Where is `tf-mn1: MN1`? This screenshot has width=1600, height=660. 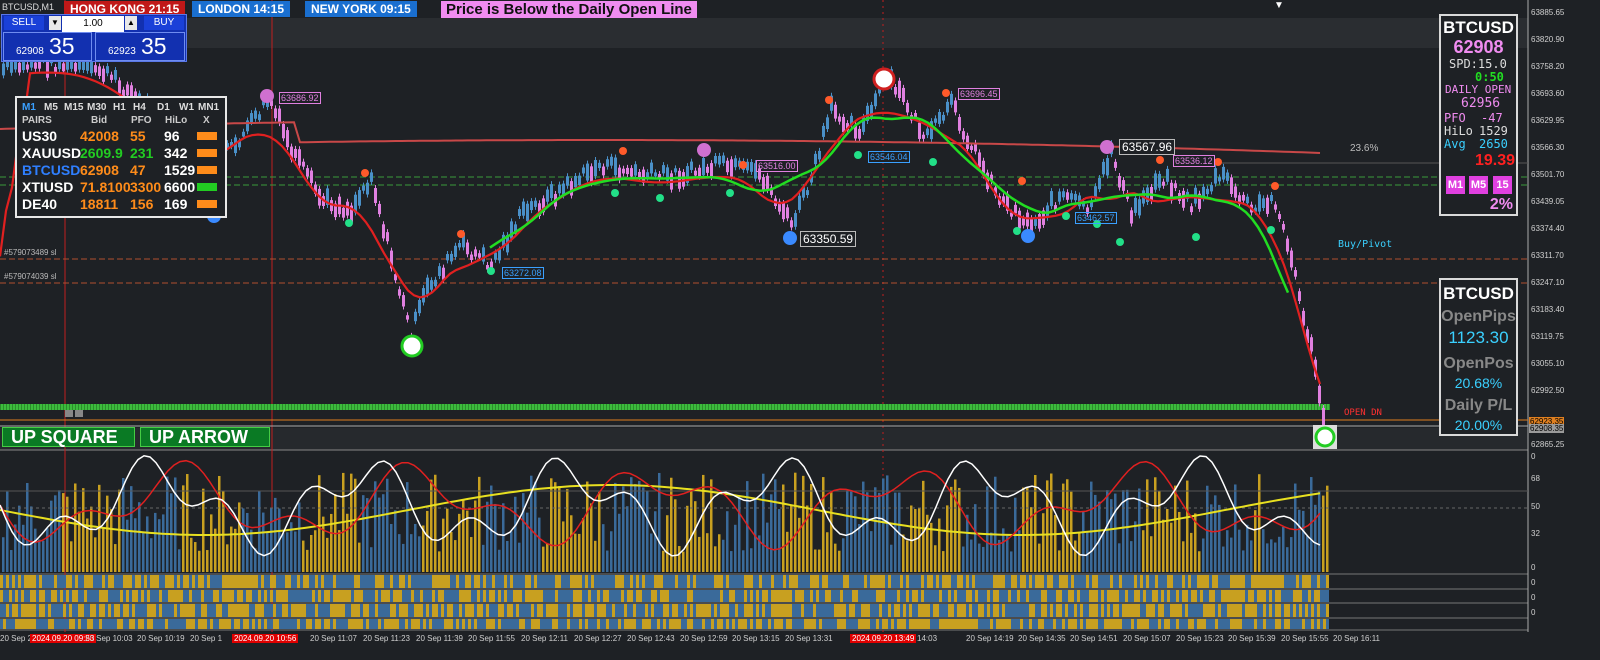
tf-mn1: MN1 is located at coordinates (208, 107).